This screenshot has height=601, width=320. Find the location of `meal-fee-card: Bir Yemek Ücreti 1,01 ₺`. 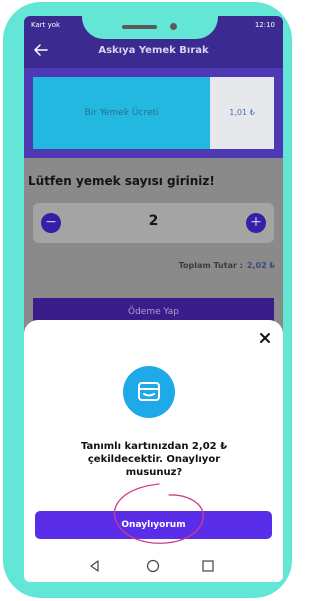

meal-fee-card: Bir Yemek Ücreti 1,01 ₺ is located at coordinates (153, 113).